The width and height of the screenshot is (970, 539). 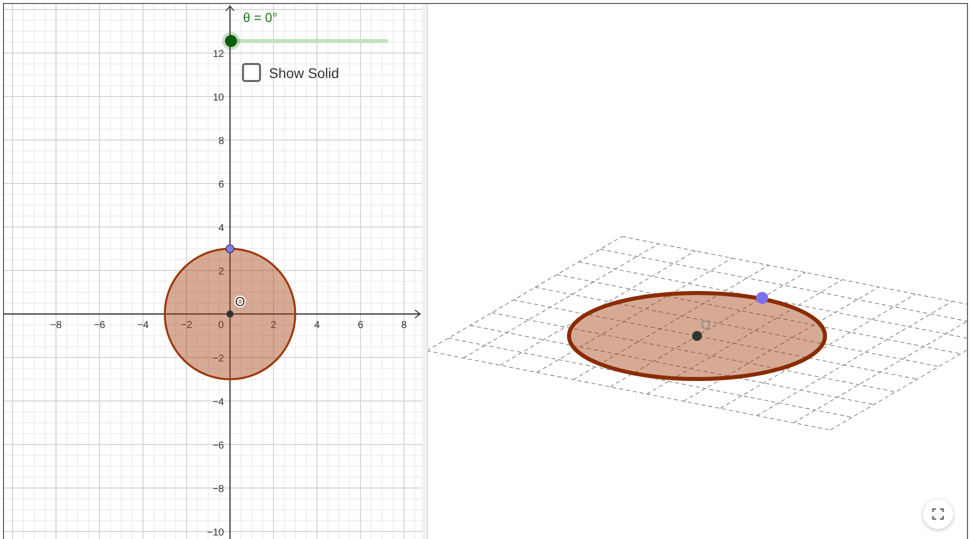 I want to click on axis-label: 10, so click(x=218, y=98).